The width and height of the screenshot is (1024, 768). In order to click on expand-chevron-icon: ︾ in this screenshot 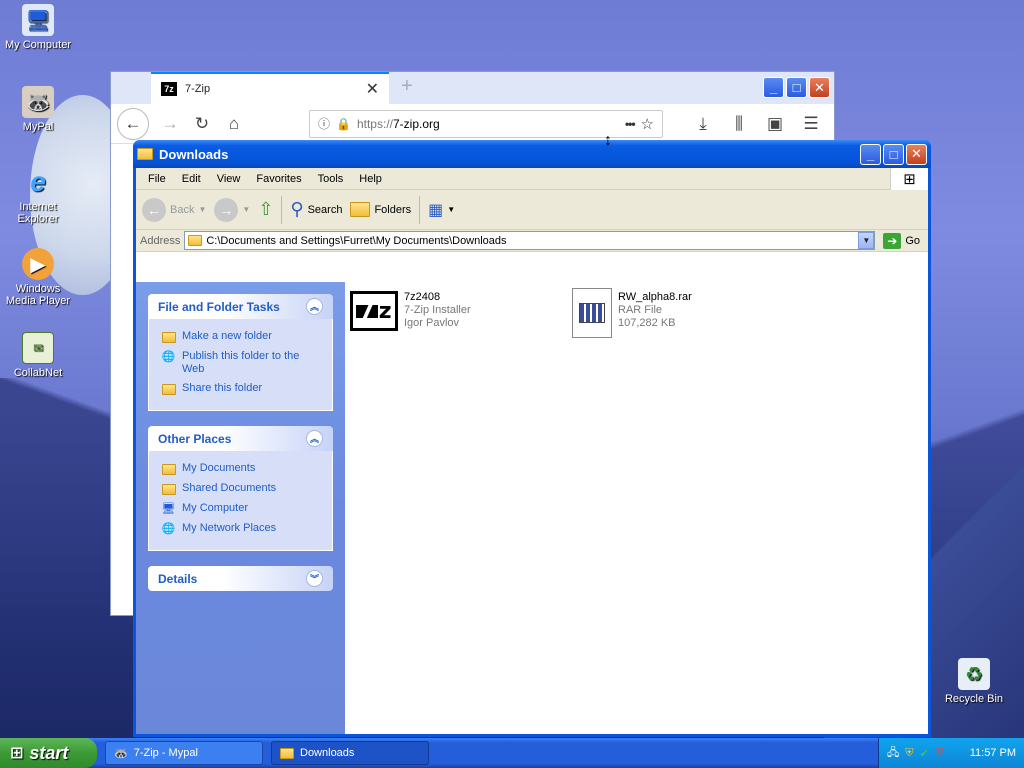, I will do `click(314, 578)`.